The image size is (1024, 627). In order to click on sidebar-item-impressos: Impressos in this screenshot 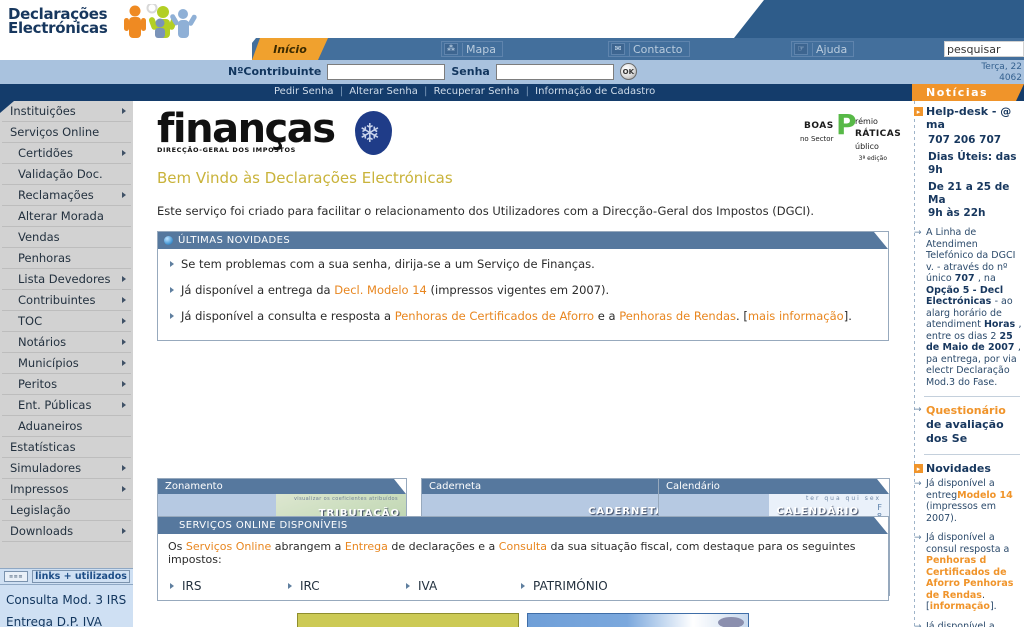, I will do `click(66, 489)`.